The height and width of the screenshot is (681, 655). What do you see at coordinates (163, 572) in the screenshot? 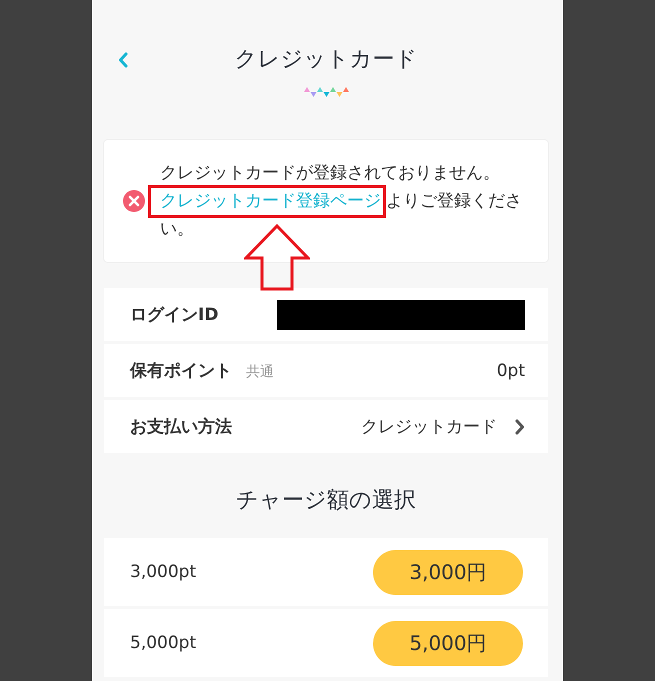
I see `charge-label: 3,000pt` at bounding box center [163, 572].